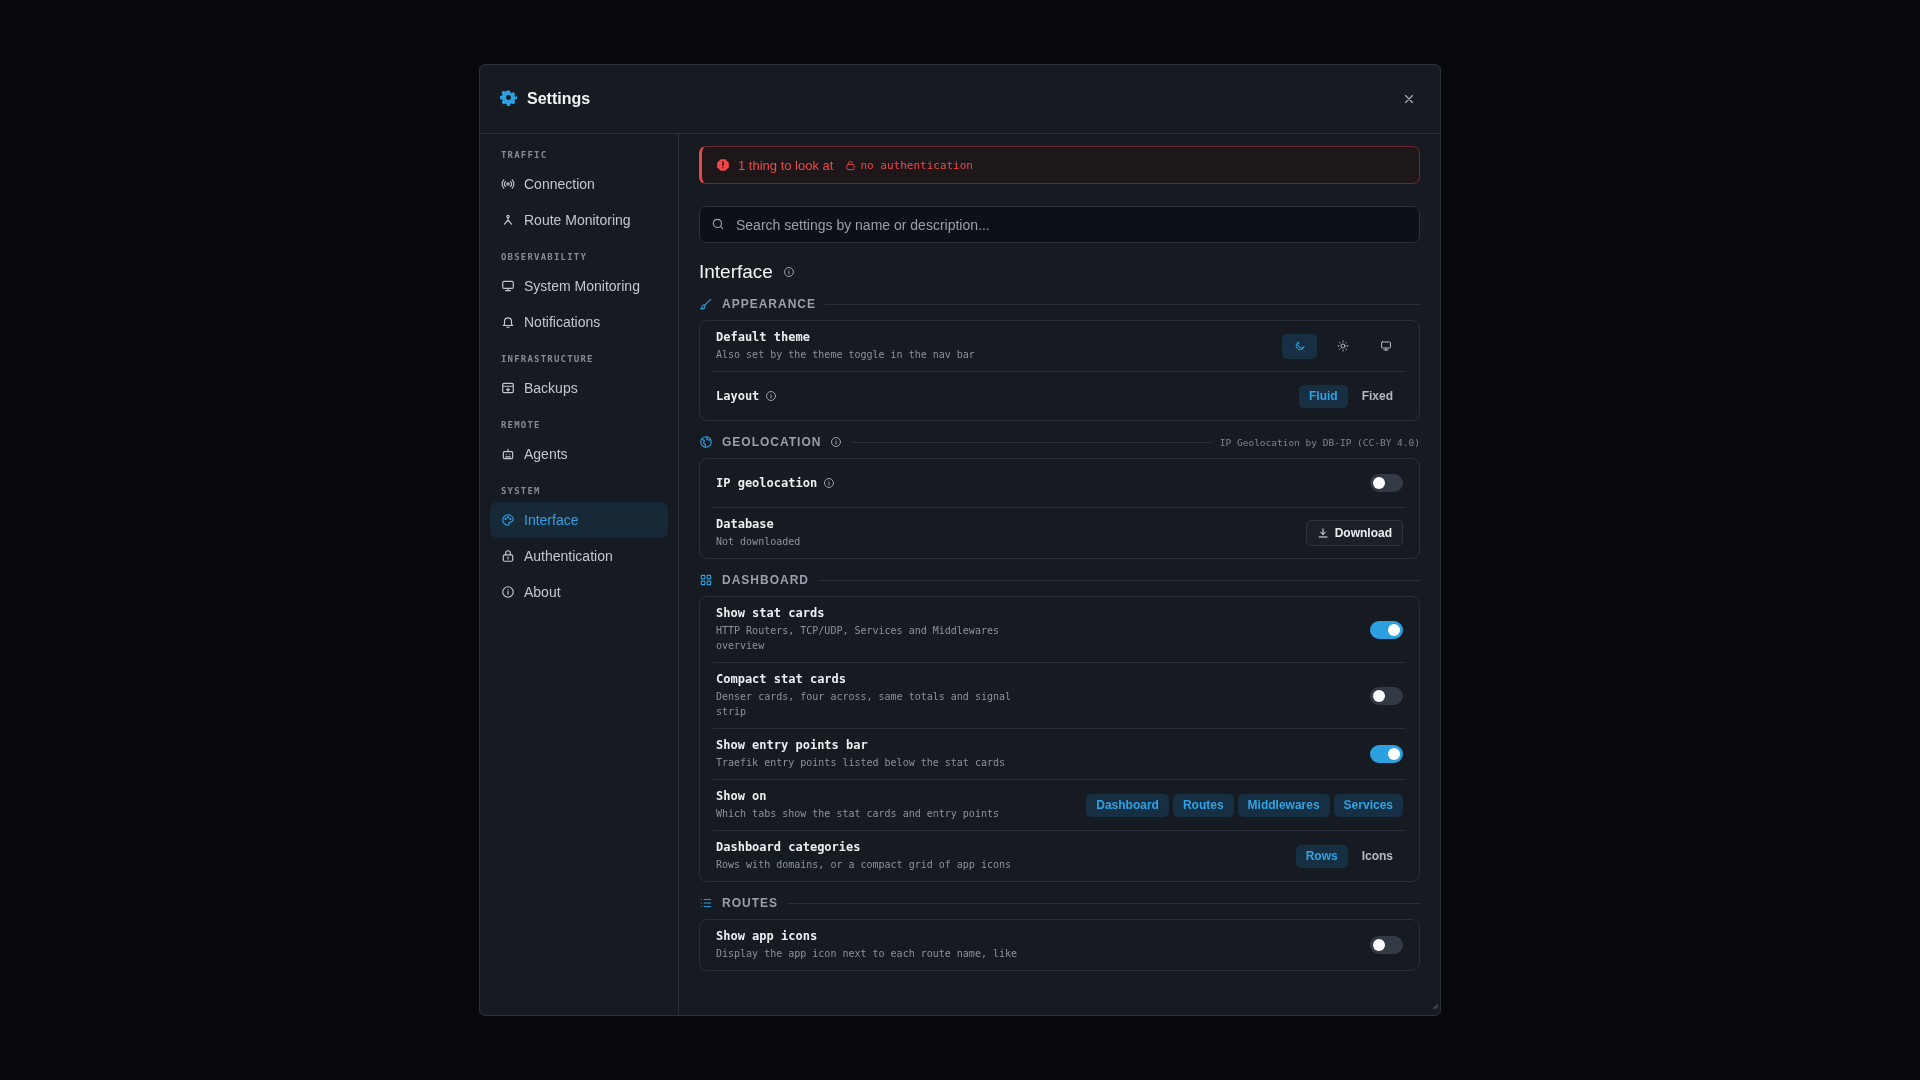 The image size is (1920, 1080). What do you see at coordinates (1368, 805) in the screenshot?
I see `option-button: Services` at bounding box center [1368, 805].